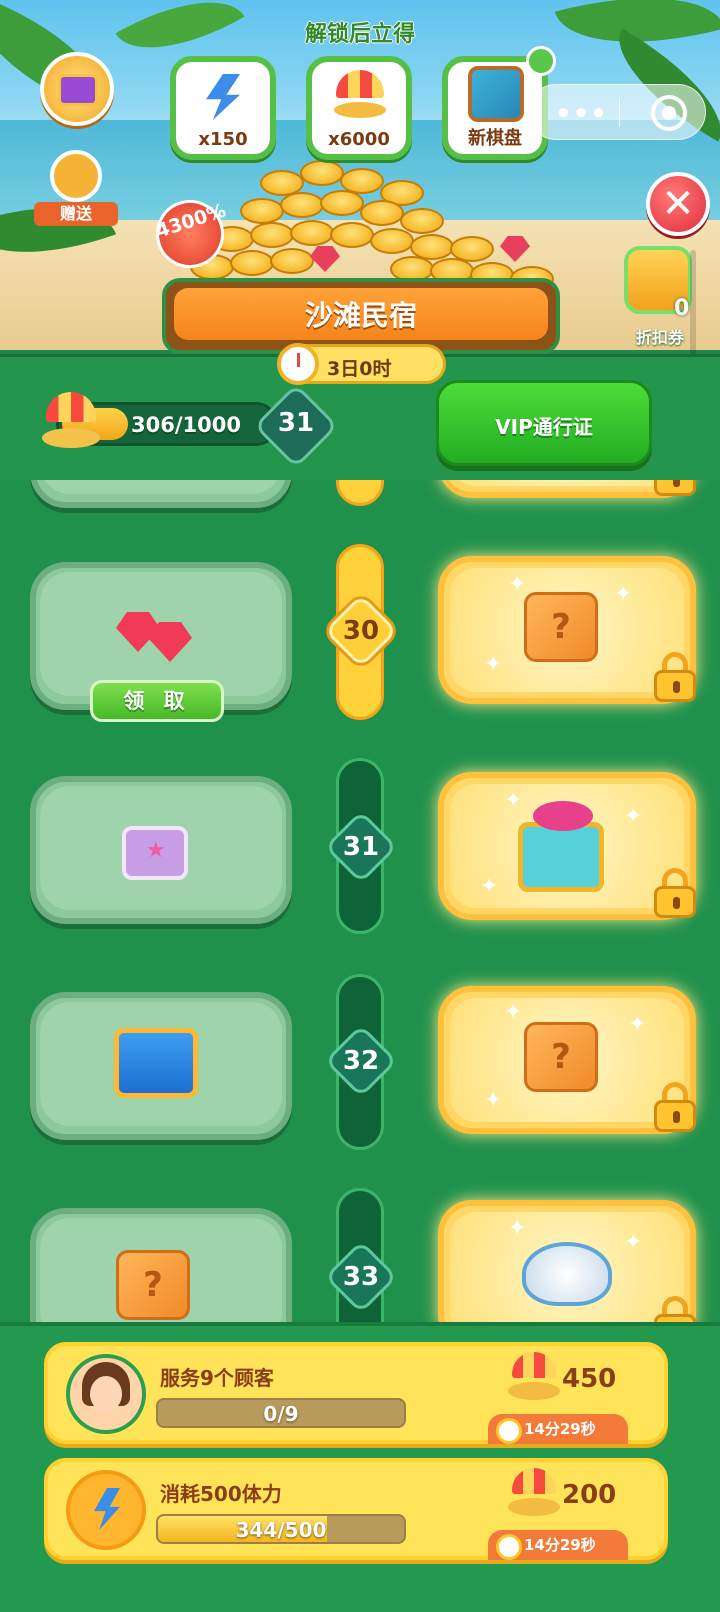 The image size is (720, 1612). I want to click on unlock-title: 解锁后立得, so click(359, 34).